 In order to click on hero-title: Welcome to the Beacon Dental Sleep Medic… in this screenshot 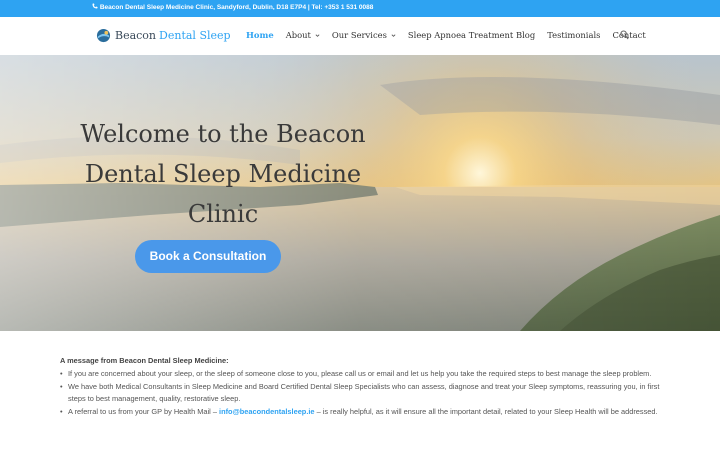, I will do `click(223, 174)`.